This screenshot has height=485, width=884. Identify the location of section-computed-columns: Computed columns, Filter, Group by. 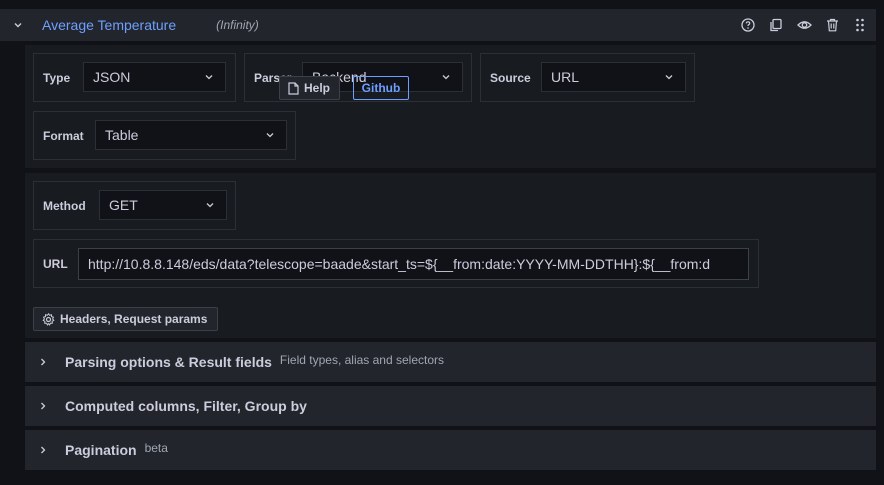
(450, 406).